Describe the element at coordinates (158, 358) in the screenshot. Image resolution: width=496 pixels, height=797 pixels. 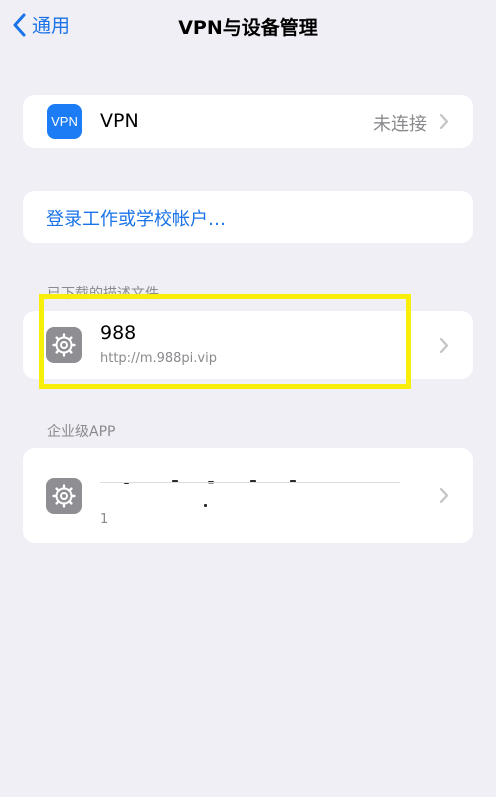
I see `profile-url: http://m.988pi.vip` at that location.